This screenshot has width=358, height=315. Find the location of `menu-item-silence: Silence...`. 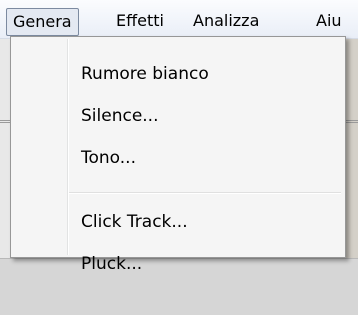

menu-item-silence: Silence... is located at coordinates (120, 116).